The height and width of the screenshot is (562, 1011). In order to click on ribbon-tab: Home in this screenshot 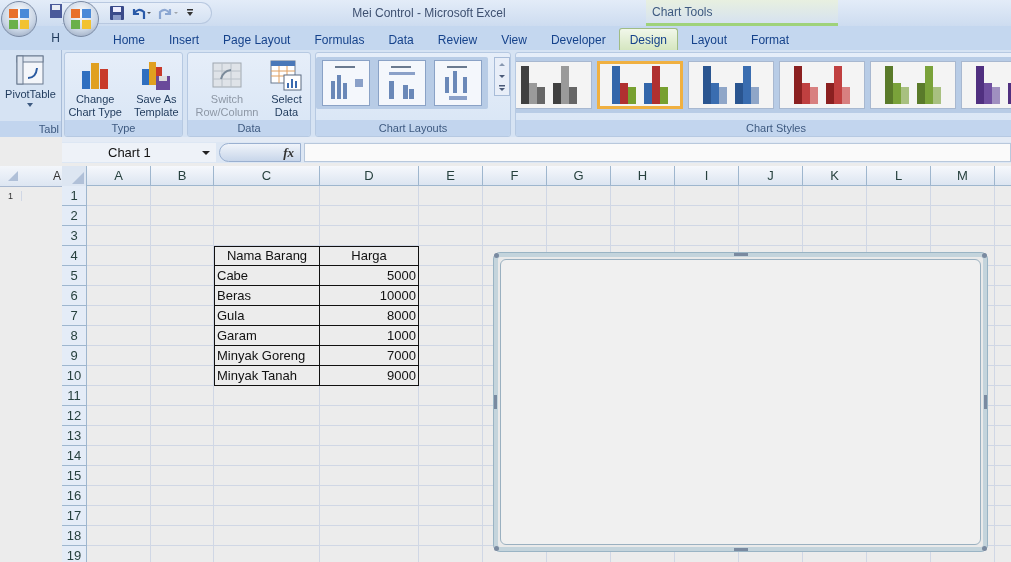, I will do `click(129, 39)`.